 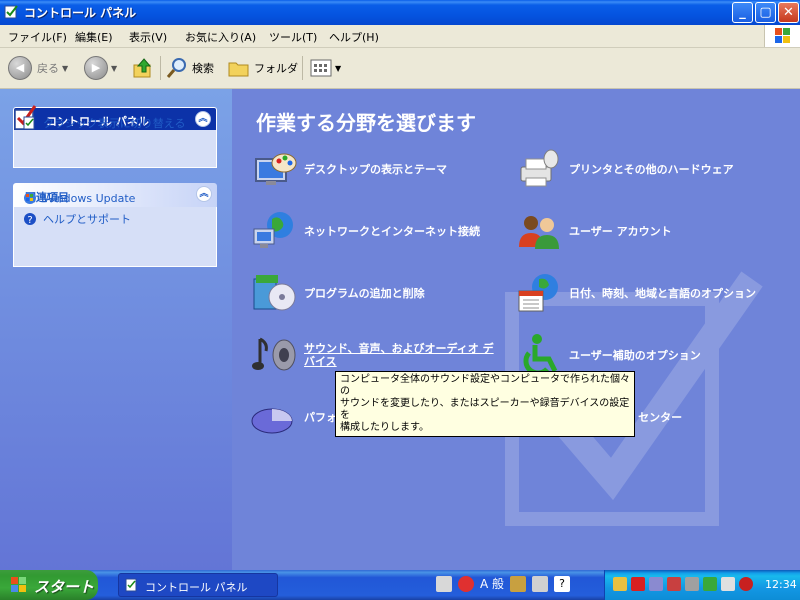 I want to click on category-user-accounts: ユーザー アカウント, so click(x=642, y=231).